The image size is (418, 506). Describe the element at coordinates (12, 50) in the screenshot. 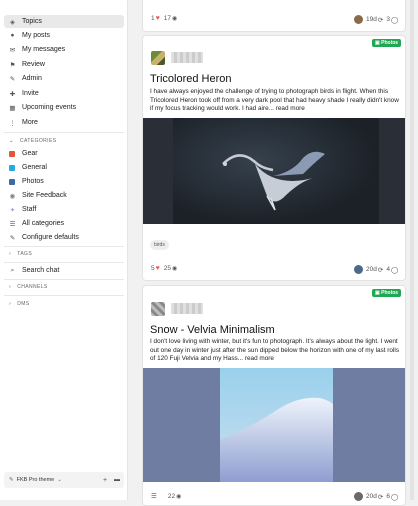

I see `envelope-icon: ✉` at that location.